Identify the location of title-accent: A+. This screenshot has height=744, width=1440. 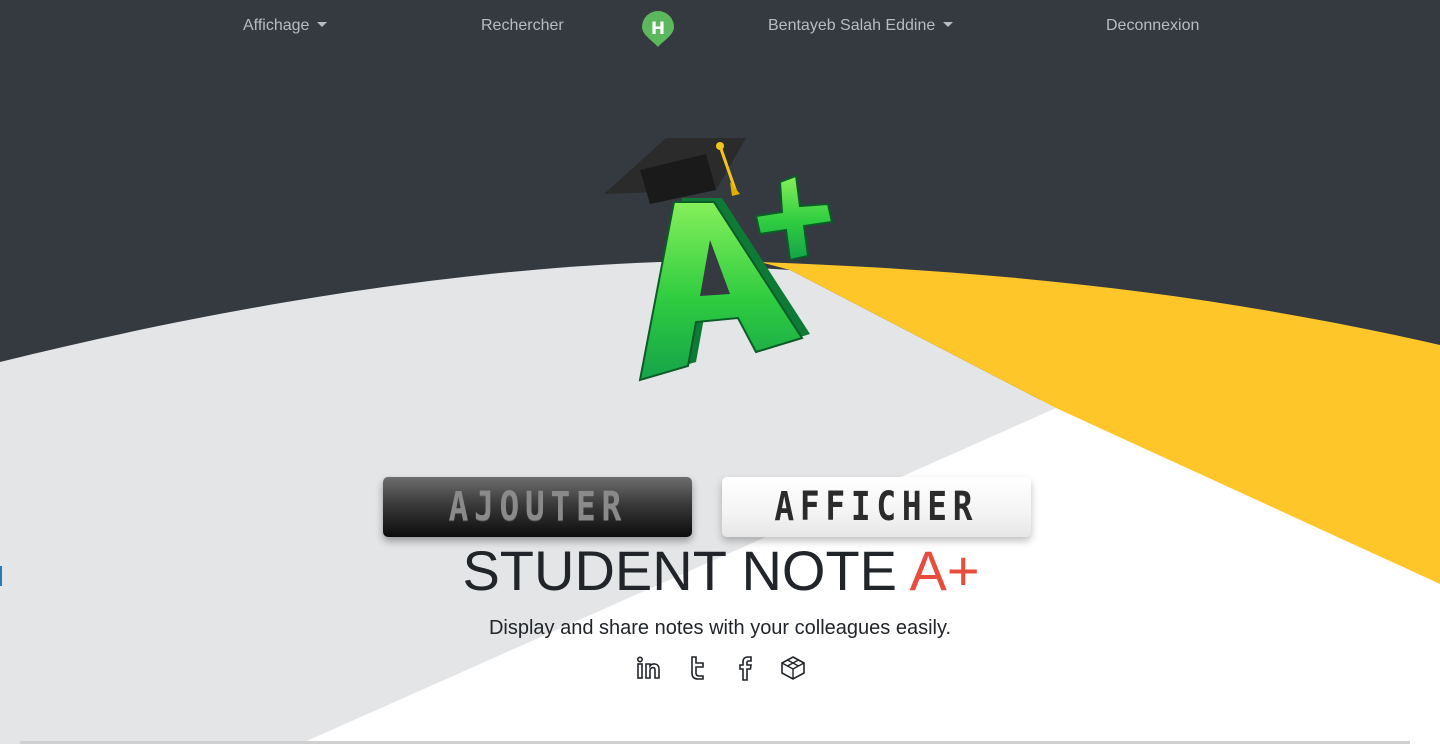
(944, 570).